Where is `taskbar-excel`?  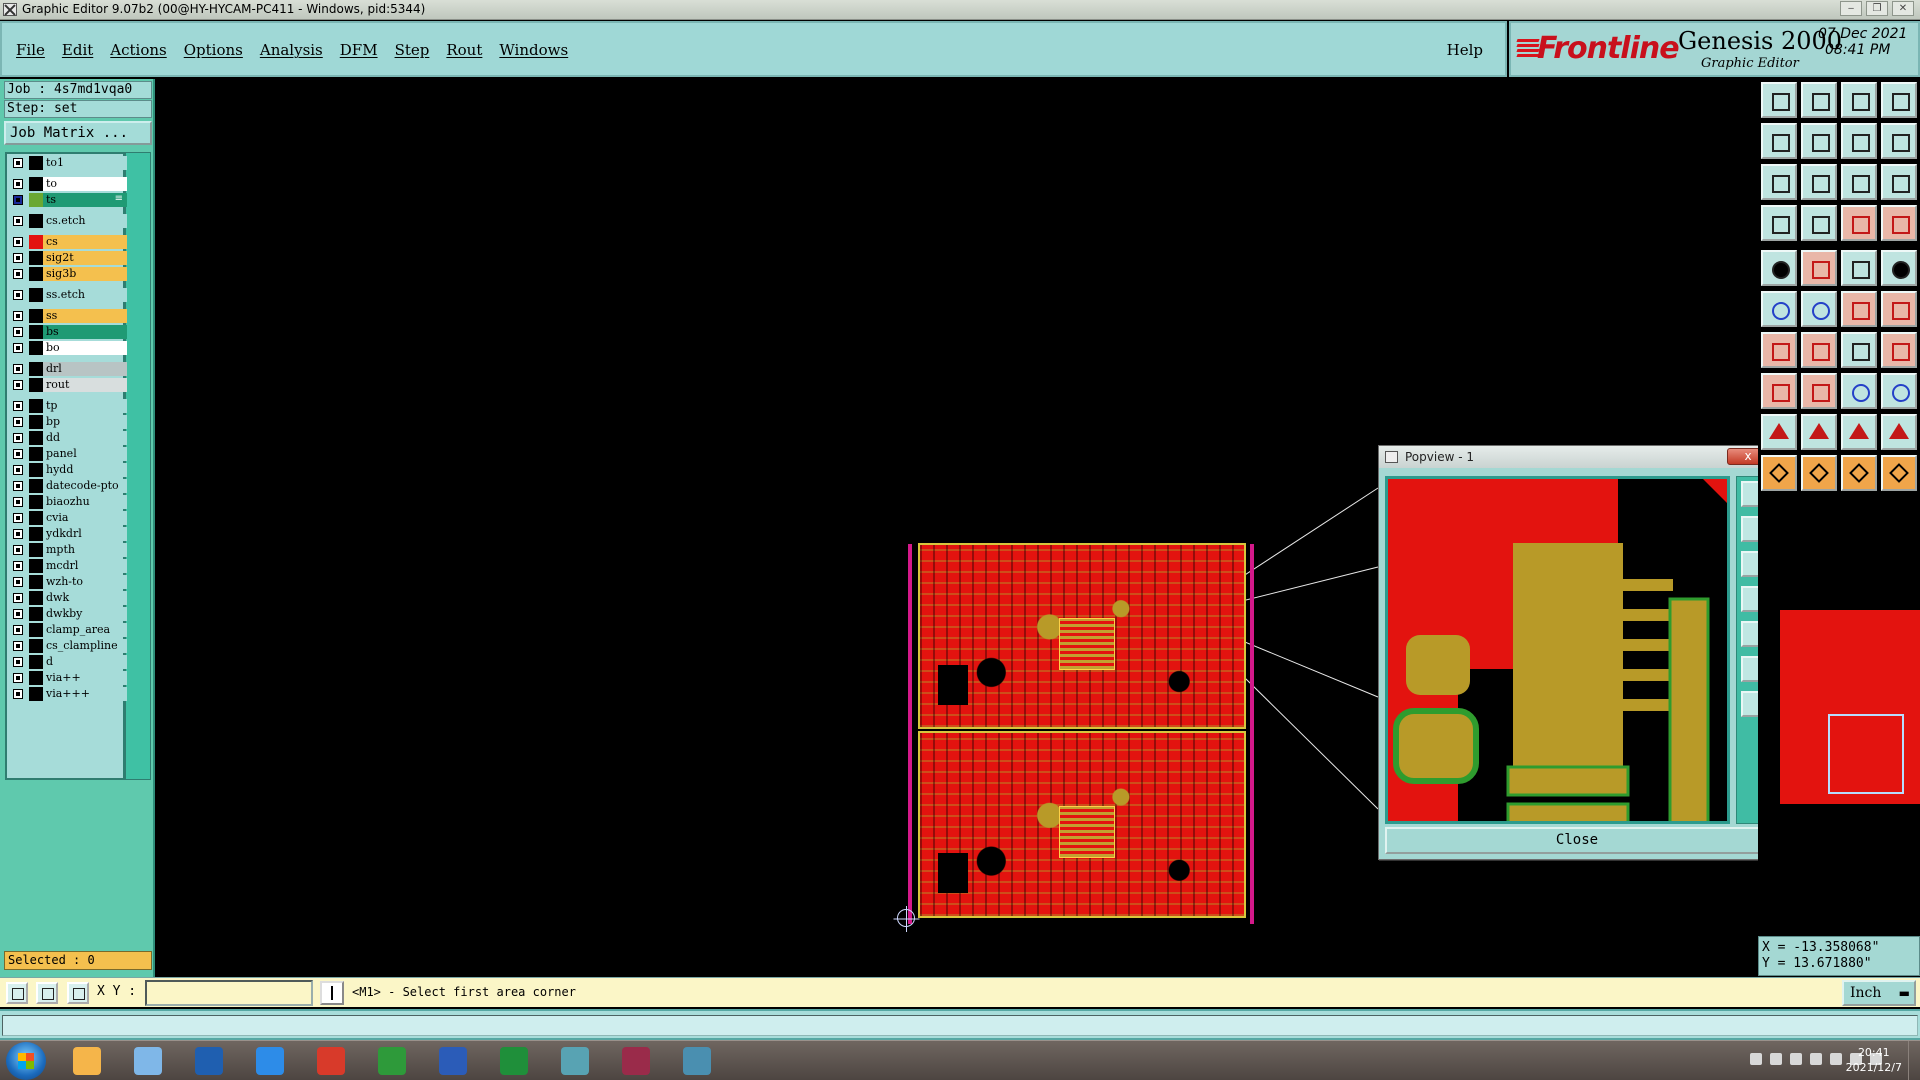
taskbar-excel is located at coordinates (514, 1061).